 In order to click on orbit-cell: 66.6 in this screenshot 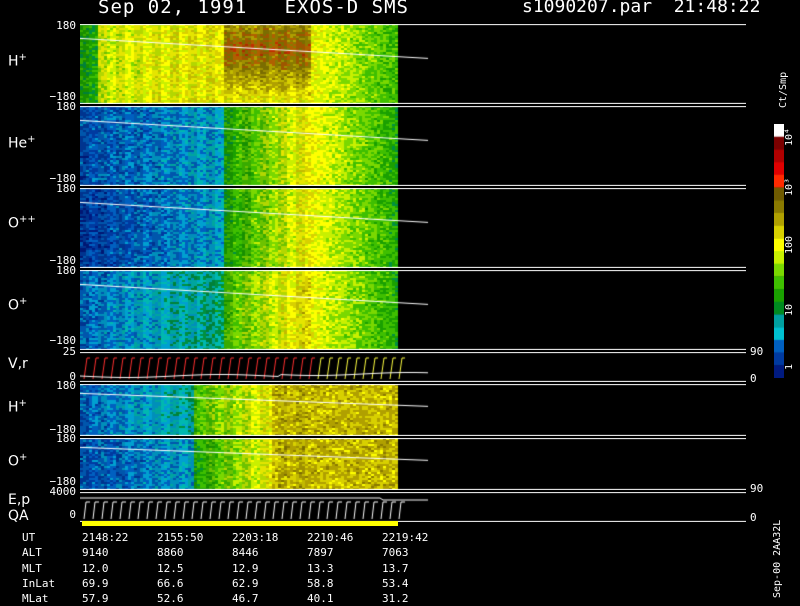, I will do `click(170, 583)`.